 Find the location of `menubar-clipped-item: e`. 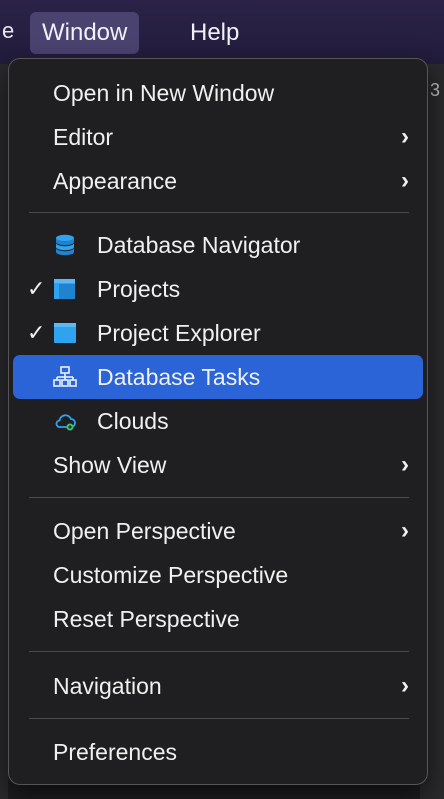

menubar-clipped-item: e is located at coordinates (8, 31).